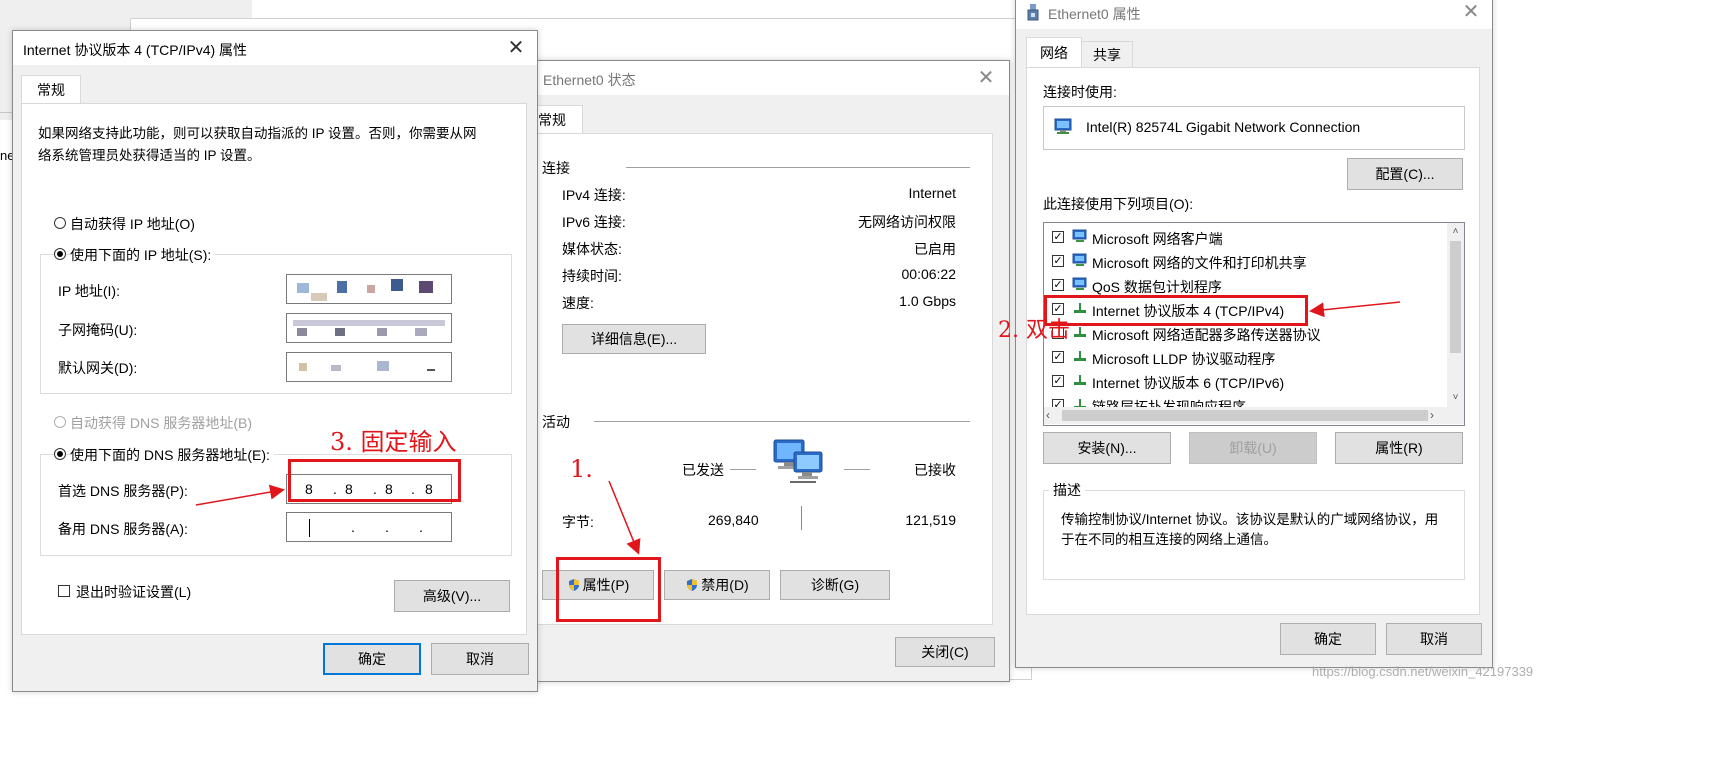 The image size is (1734, 757). What do you see at coordinates (624, 517) in the screenshot?
I see `arrow-to-properties` at bounding box center [624, 517].